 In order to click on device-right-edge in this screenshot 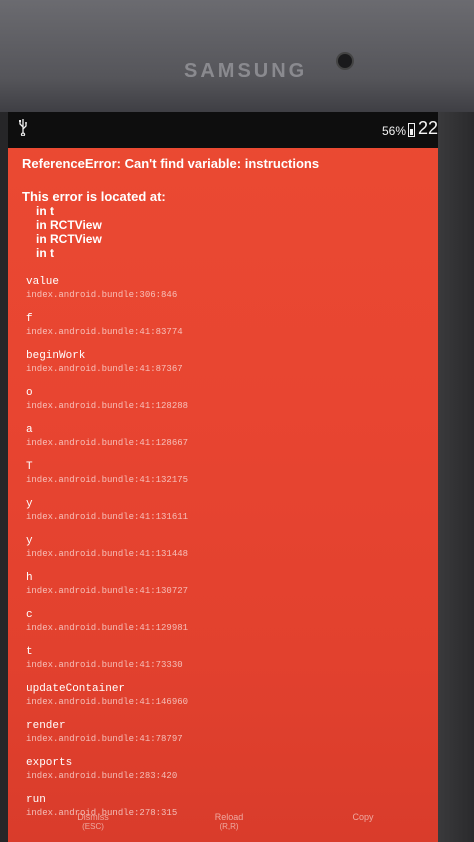, I will do `click(456, 477)`.